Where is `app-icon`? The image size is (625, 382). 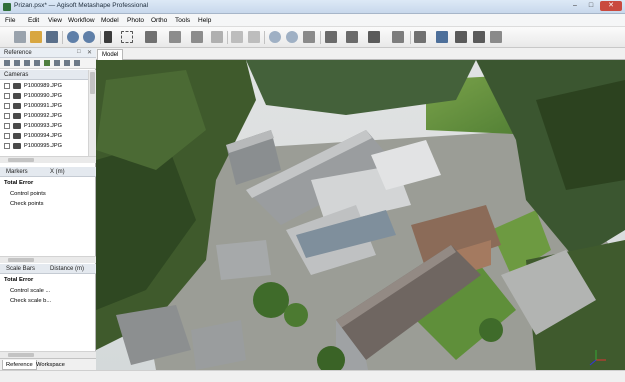 app-icon is located at coordinates (7, 7).